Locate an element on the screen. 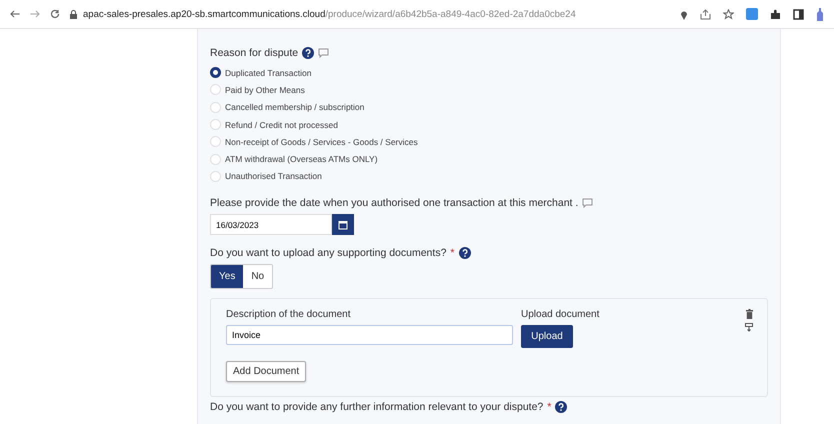 The height and width of the screenshot is (424, 834). option-label: Unauthorised Transaction is located at coordinates (273, 176).